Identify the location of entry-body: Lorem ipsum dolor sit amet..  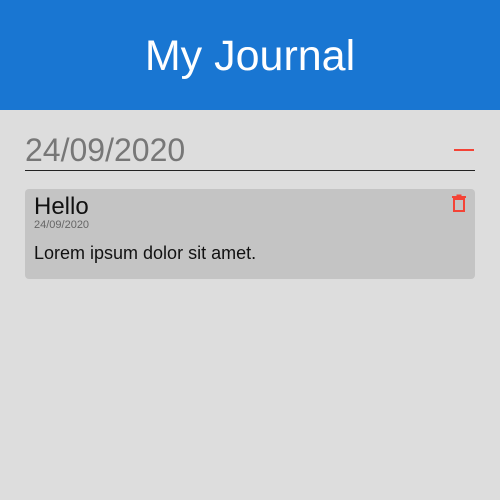
(145, 253).